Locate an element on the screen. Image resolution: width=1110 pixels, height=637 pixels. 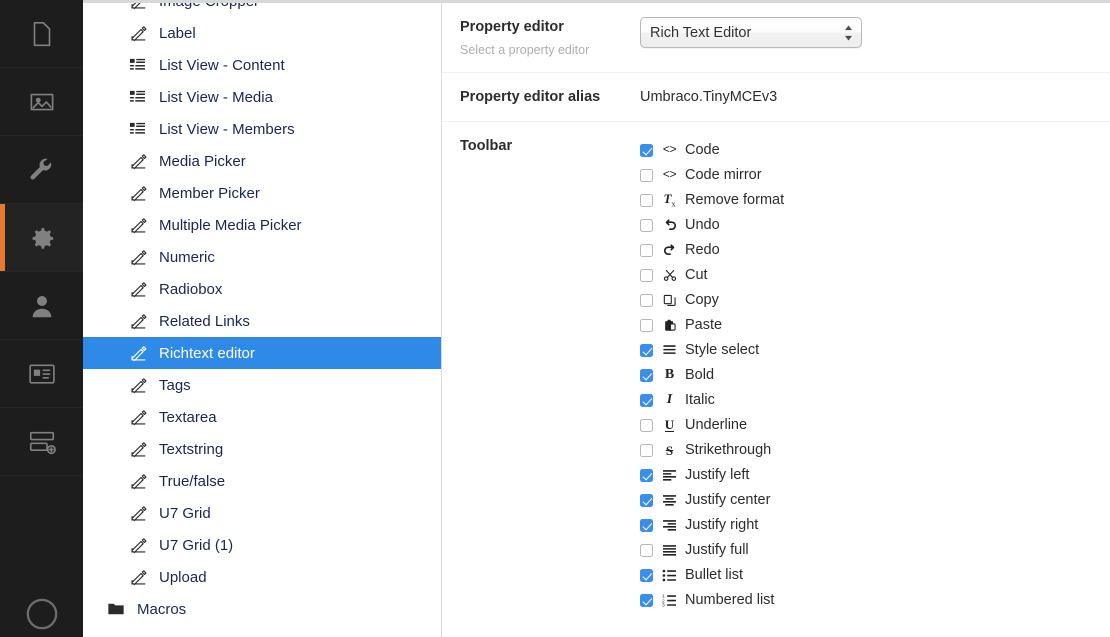
rail-item-members is located at coordinates (41, 374).